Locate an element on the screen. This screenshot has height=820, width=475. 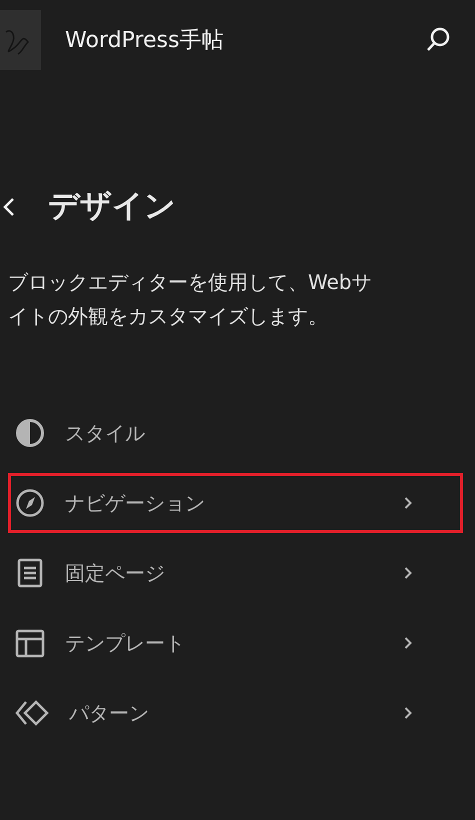
search-icon is located at coordinates (438, 40).